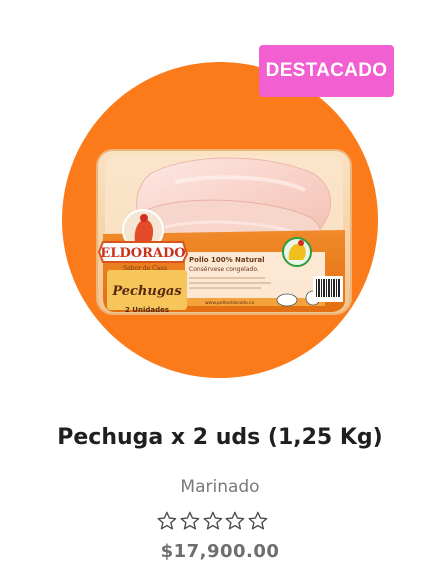 This screenshot has width=440, height=577. What do you see at coordinates (220, 437) in the screenshot?
I see `product-title: Pechuga x 2 uds (1,25 Kg)` at bounding box center [220, 437].